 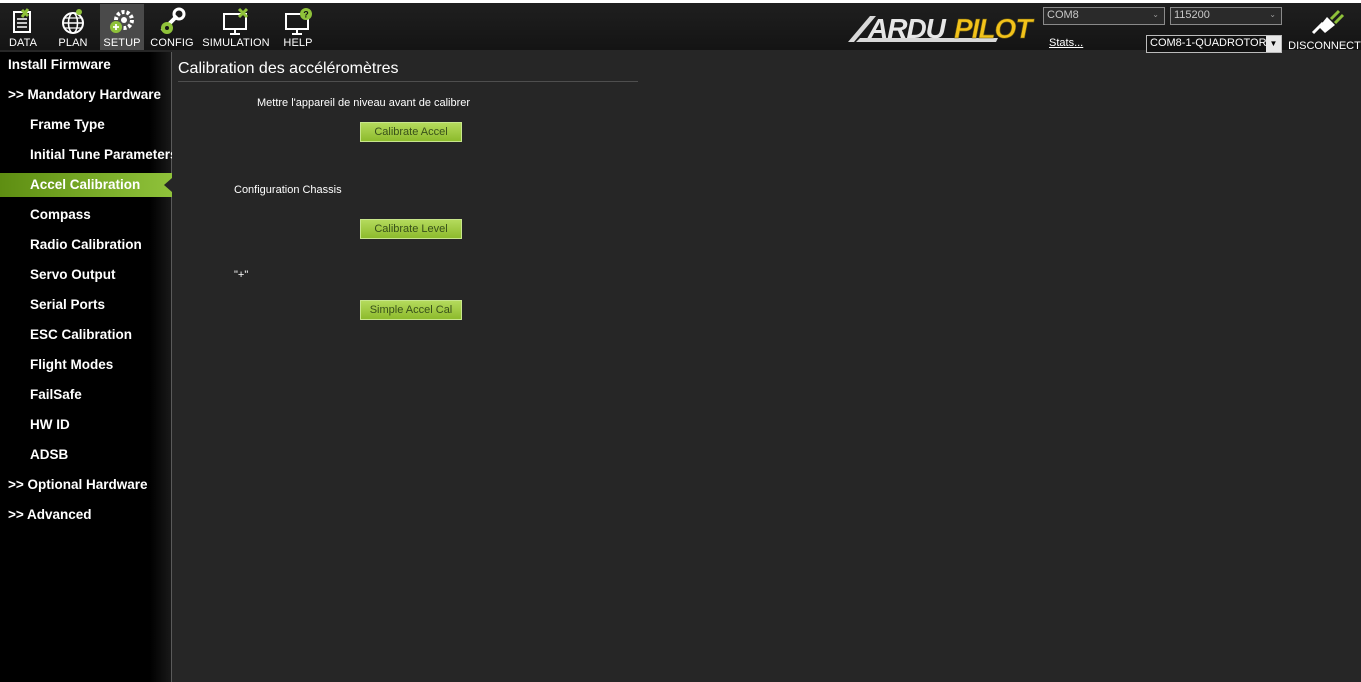 I want to click on sidebar-item-label: Serial Ports, so click(x=68, y=304).